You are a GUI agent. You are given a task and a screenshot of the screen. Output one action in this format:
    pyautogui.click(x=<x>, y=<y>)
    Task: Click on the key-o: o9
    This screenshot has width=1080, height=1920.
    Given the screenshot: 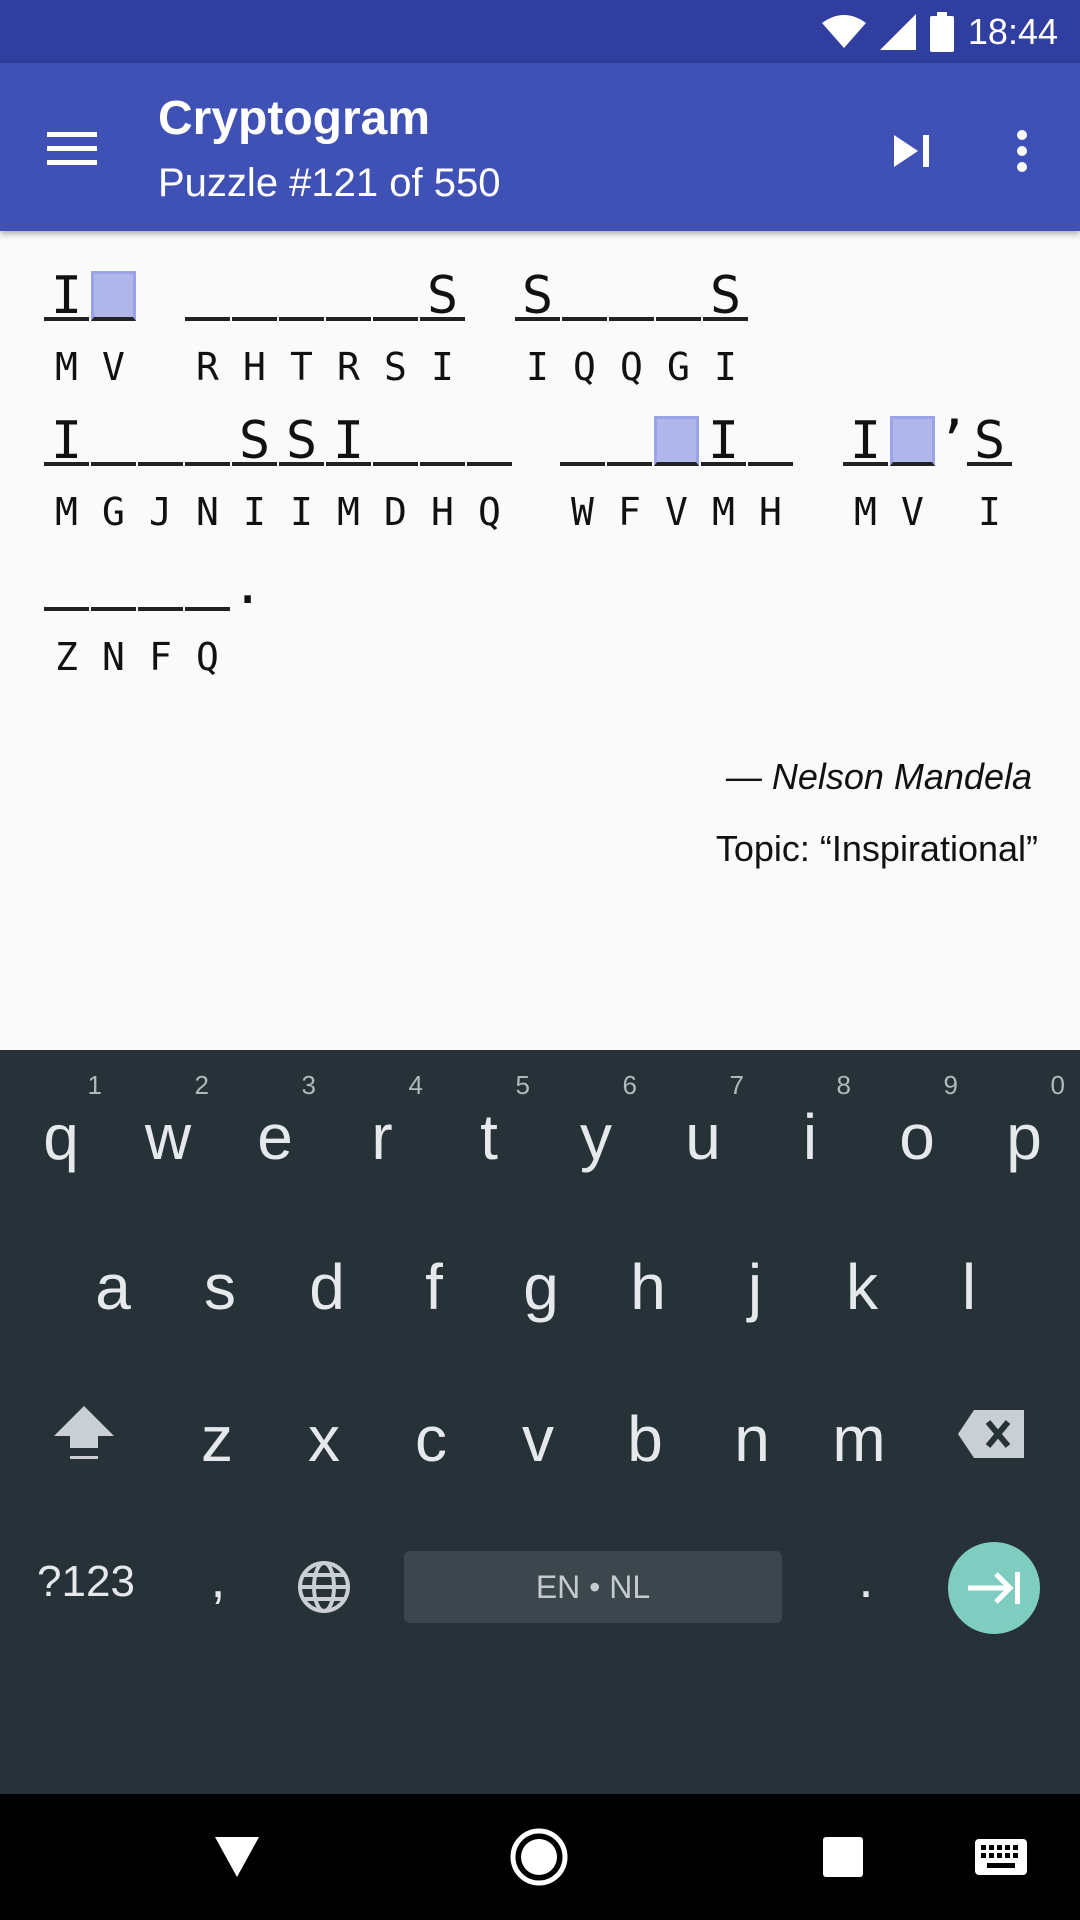 What is the action you would take?
    pyautogui.click(x=917, y=1130)
    